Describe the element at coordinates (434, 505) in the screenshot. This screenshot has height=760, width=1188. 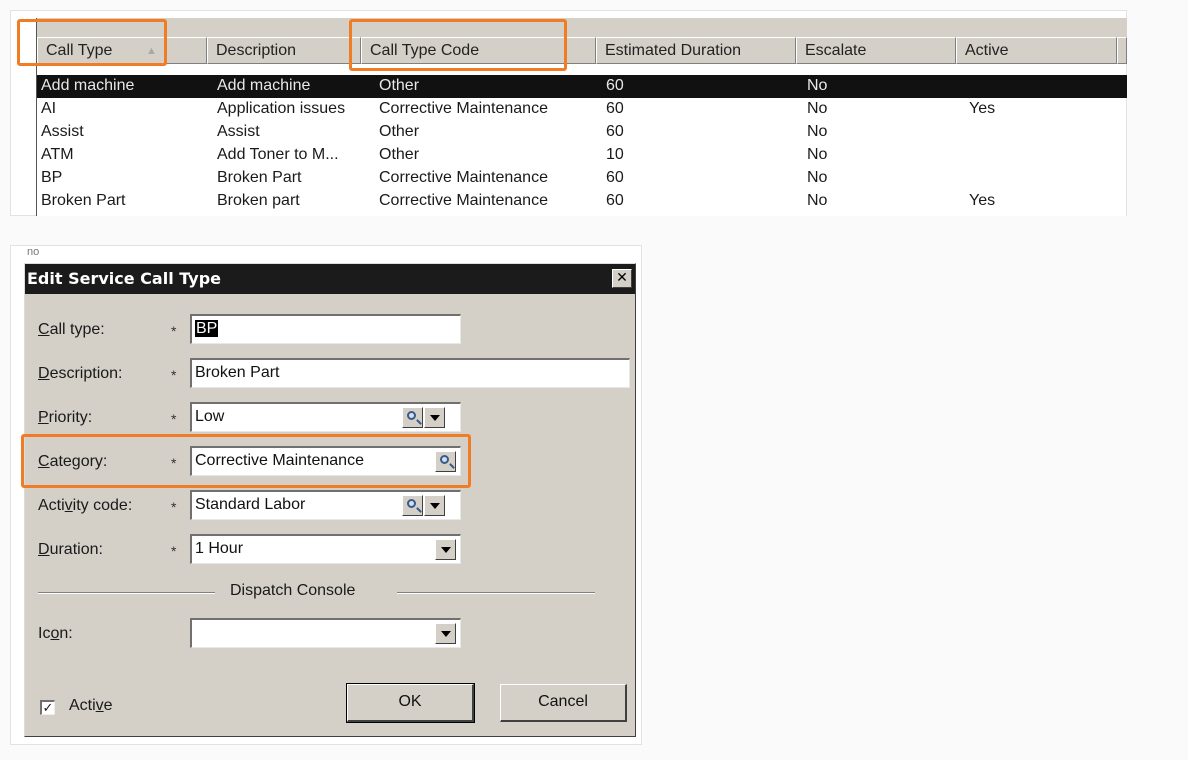
I see `activity-code-dropdown-button` at that location.